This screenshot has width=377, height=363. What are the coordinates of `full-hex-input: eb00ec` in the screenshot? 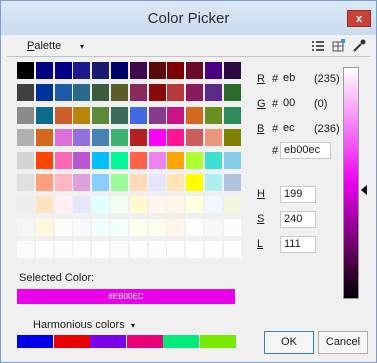 It's located at (305, 150).